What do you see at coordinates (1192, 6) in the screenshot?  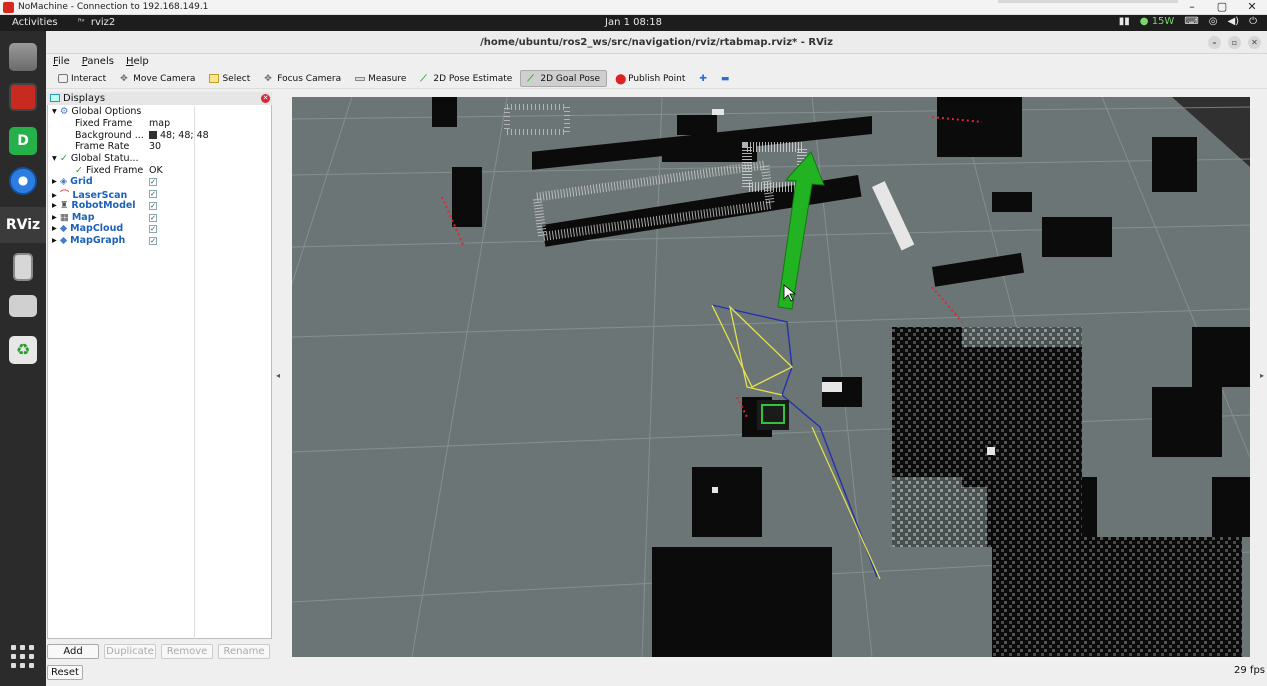 I see `minimize-icon: –` at bounding box center [1192, 6].